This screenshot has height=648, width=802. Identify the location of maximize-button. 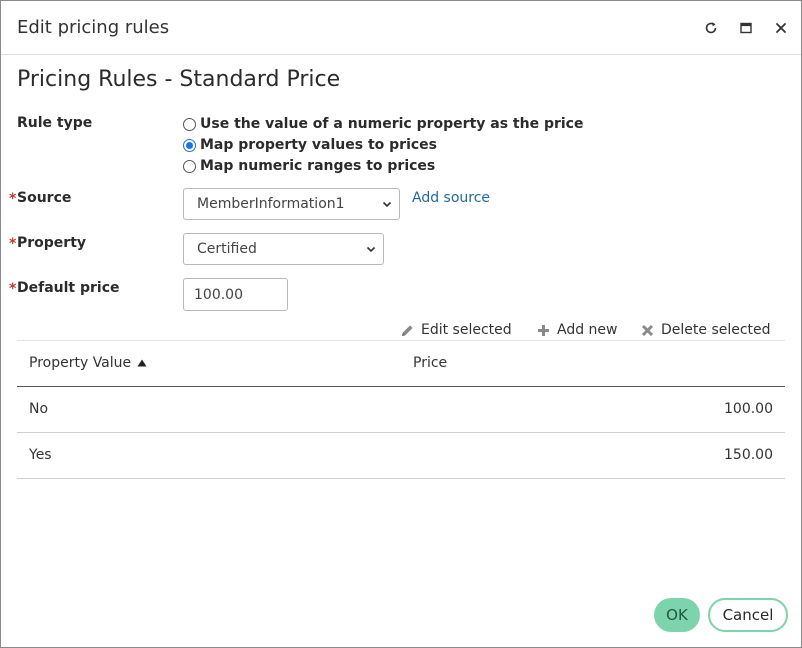
(746, 28).